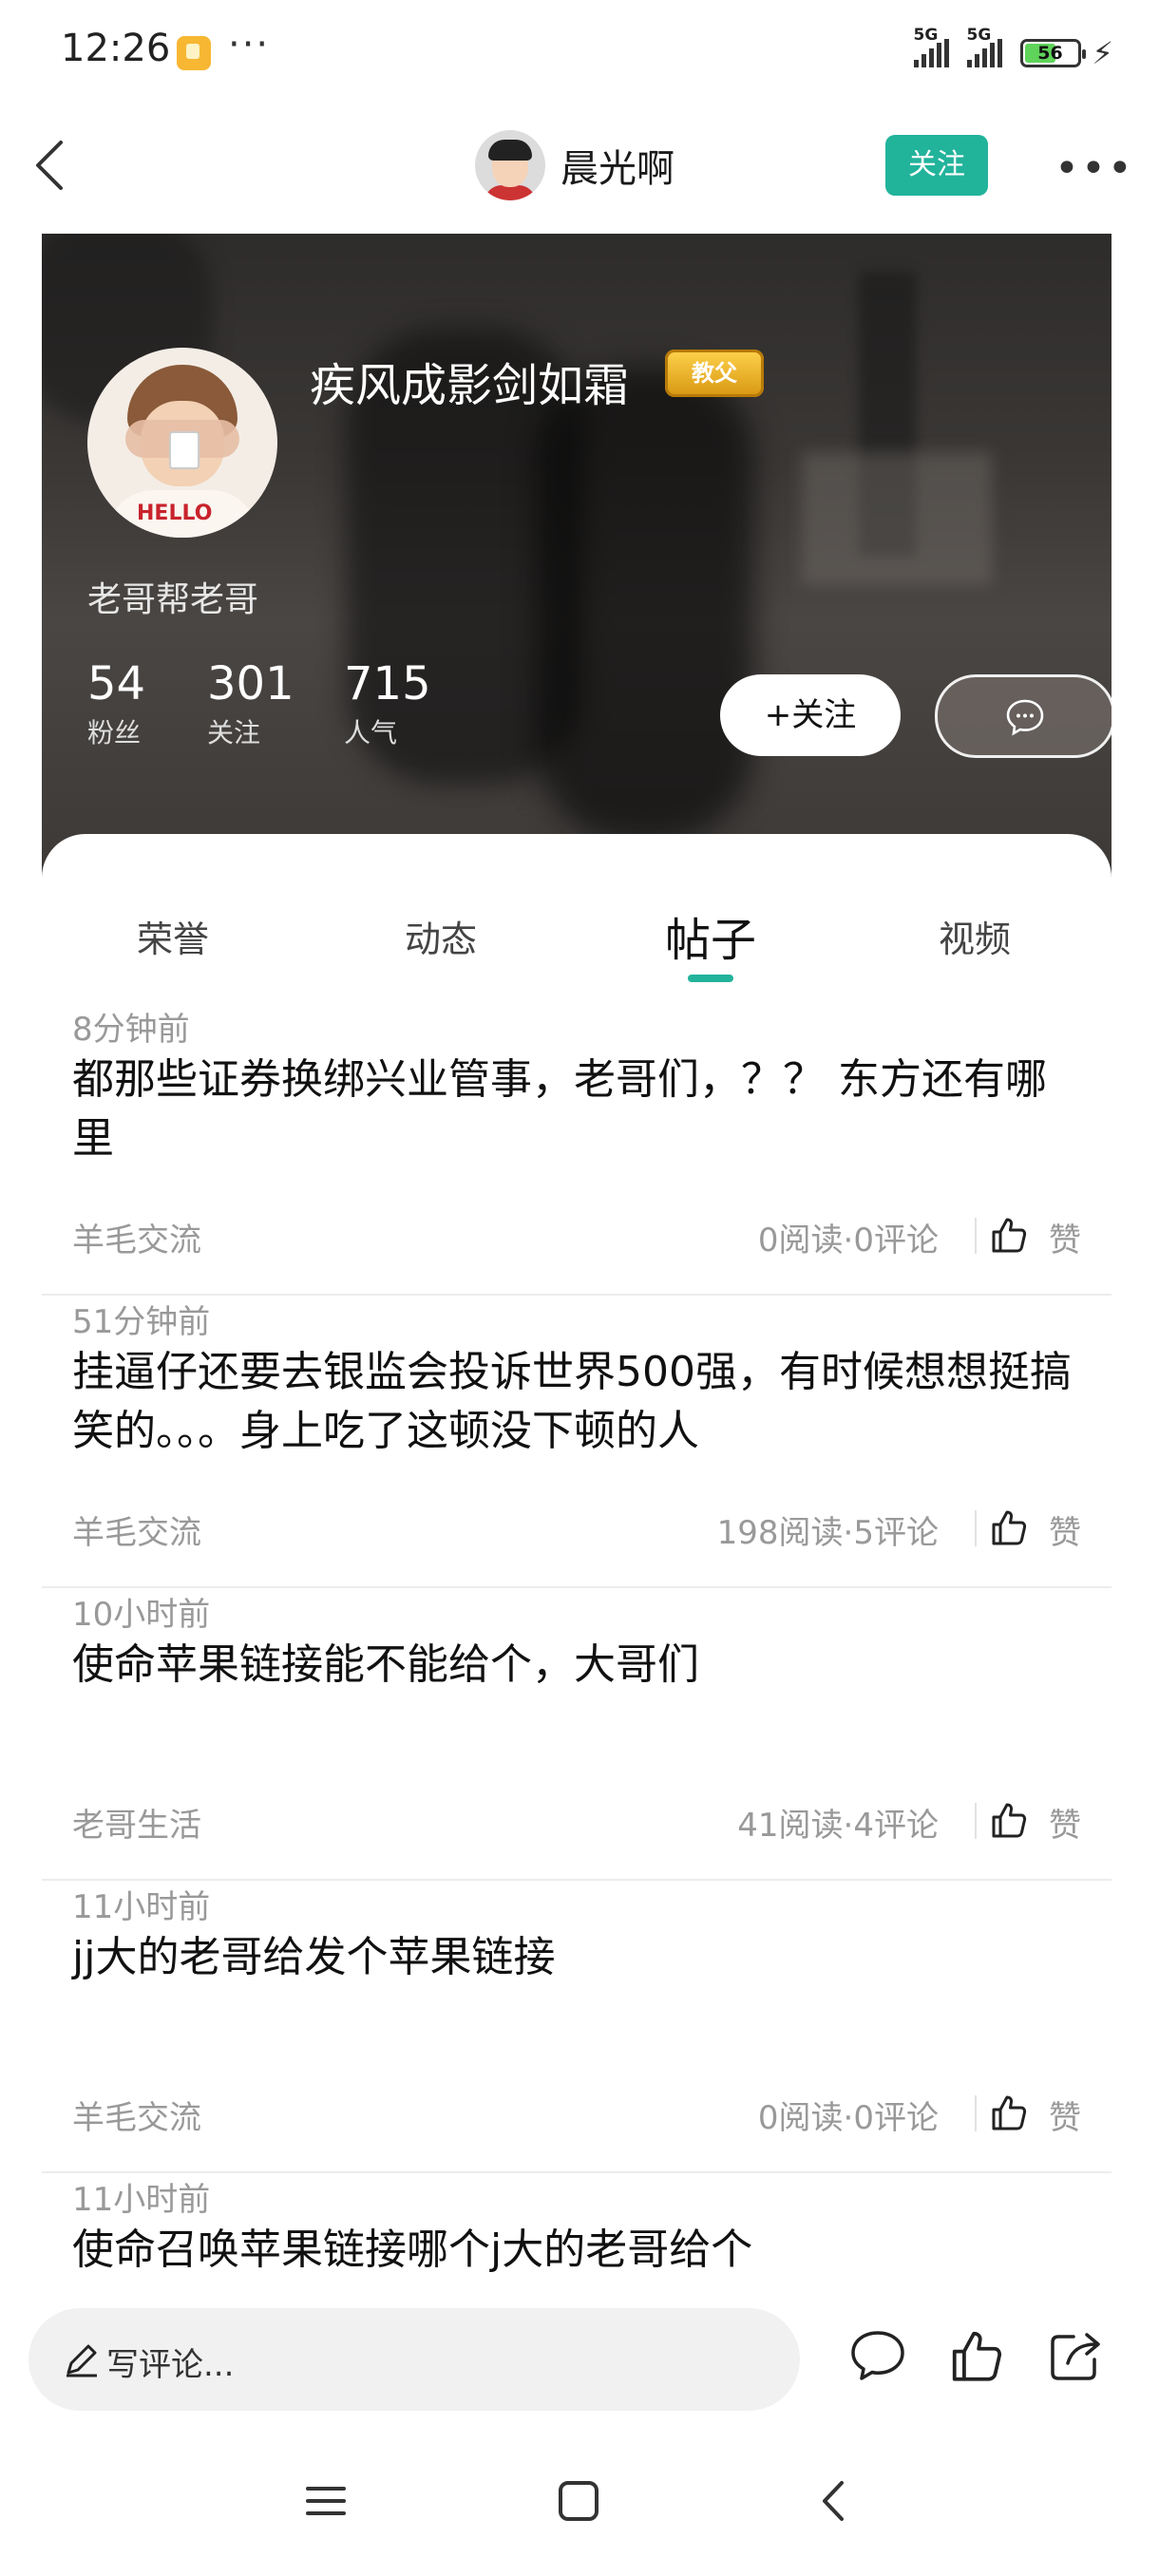  I want to click on post-item: 11小时前 jj大的老哥给发个苹果链接 羊毛交流 0阅读·0评论 赞, so click(577, 2027).